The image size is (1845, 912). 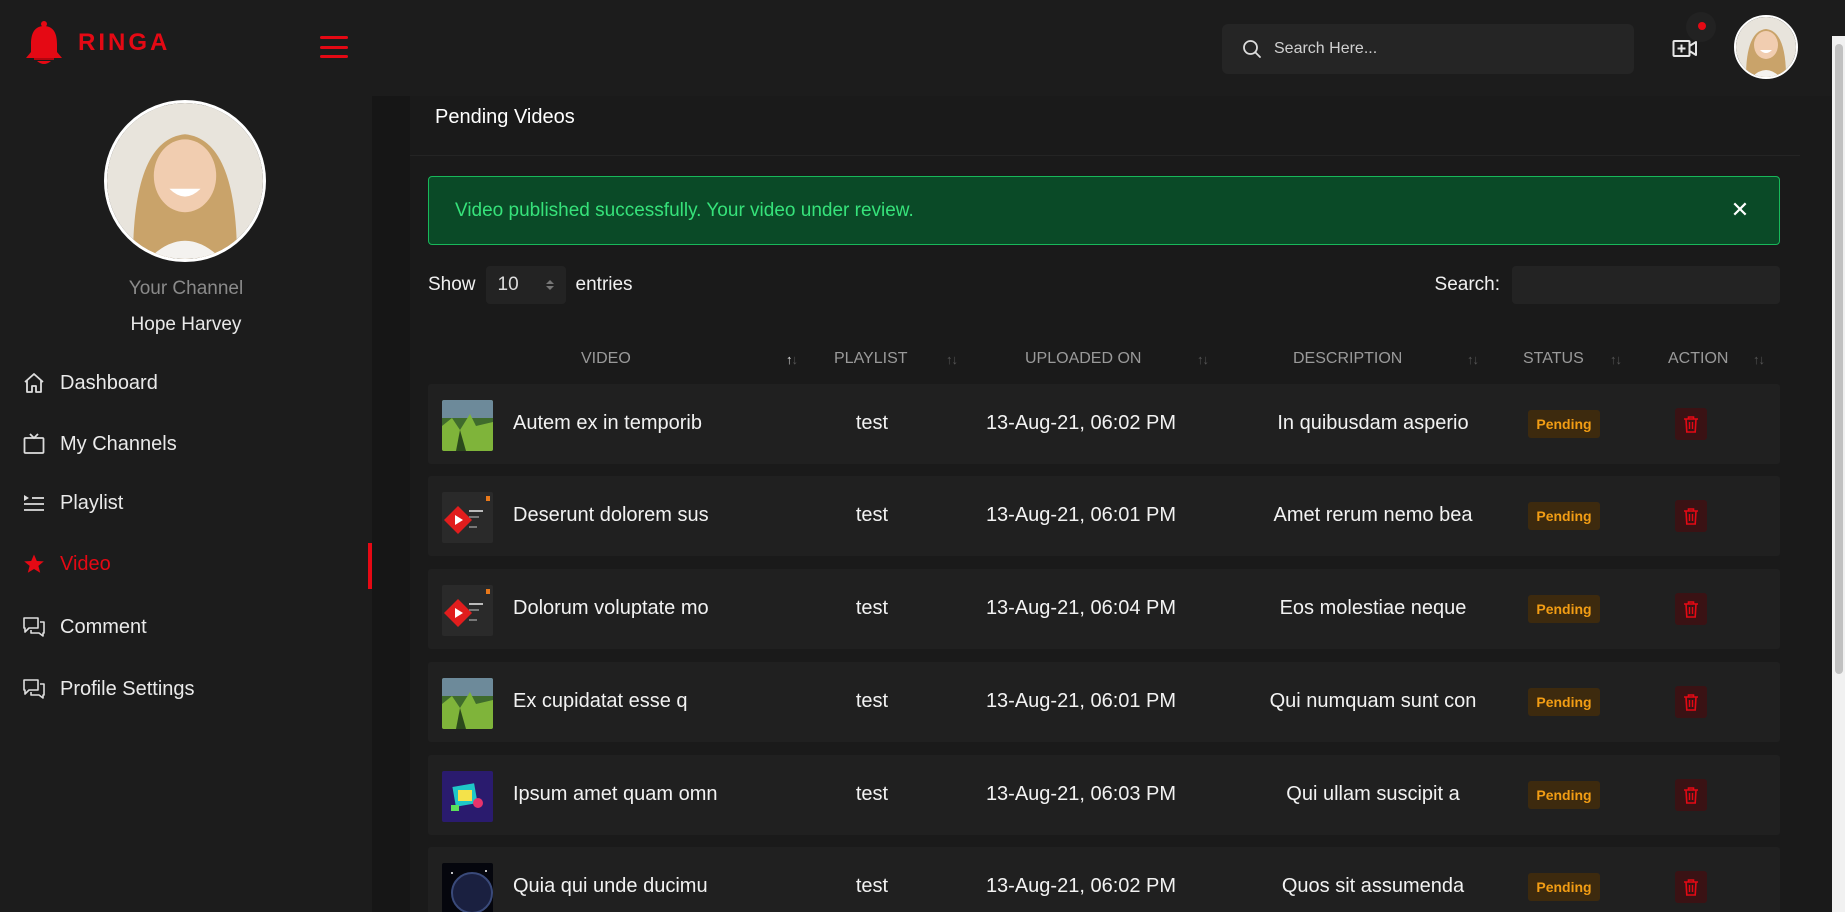 I want to click on upload-video-button, so click(x=1685, y=49).